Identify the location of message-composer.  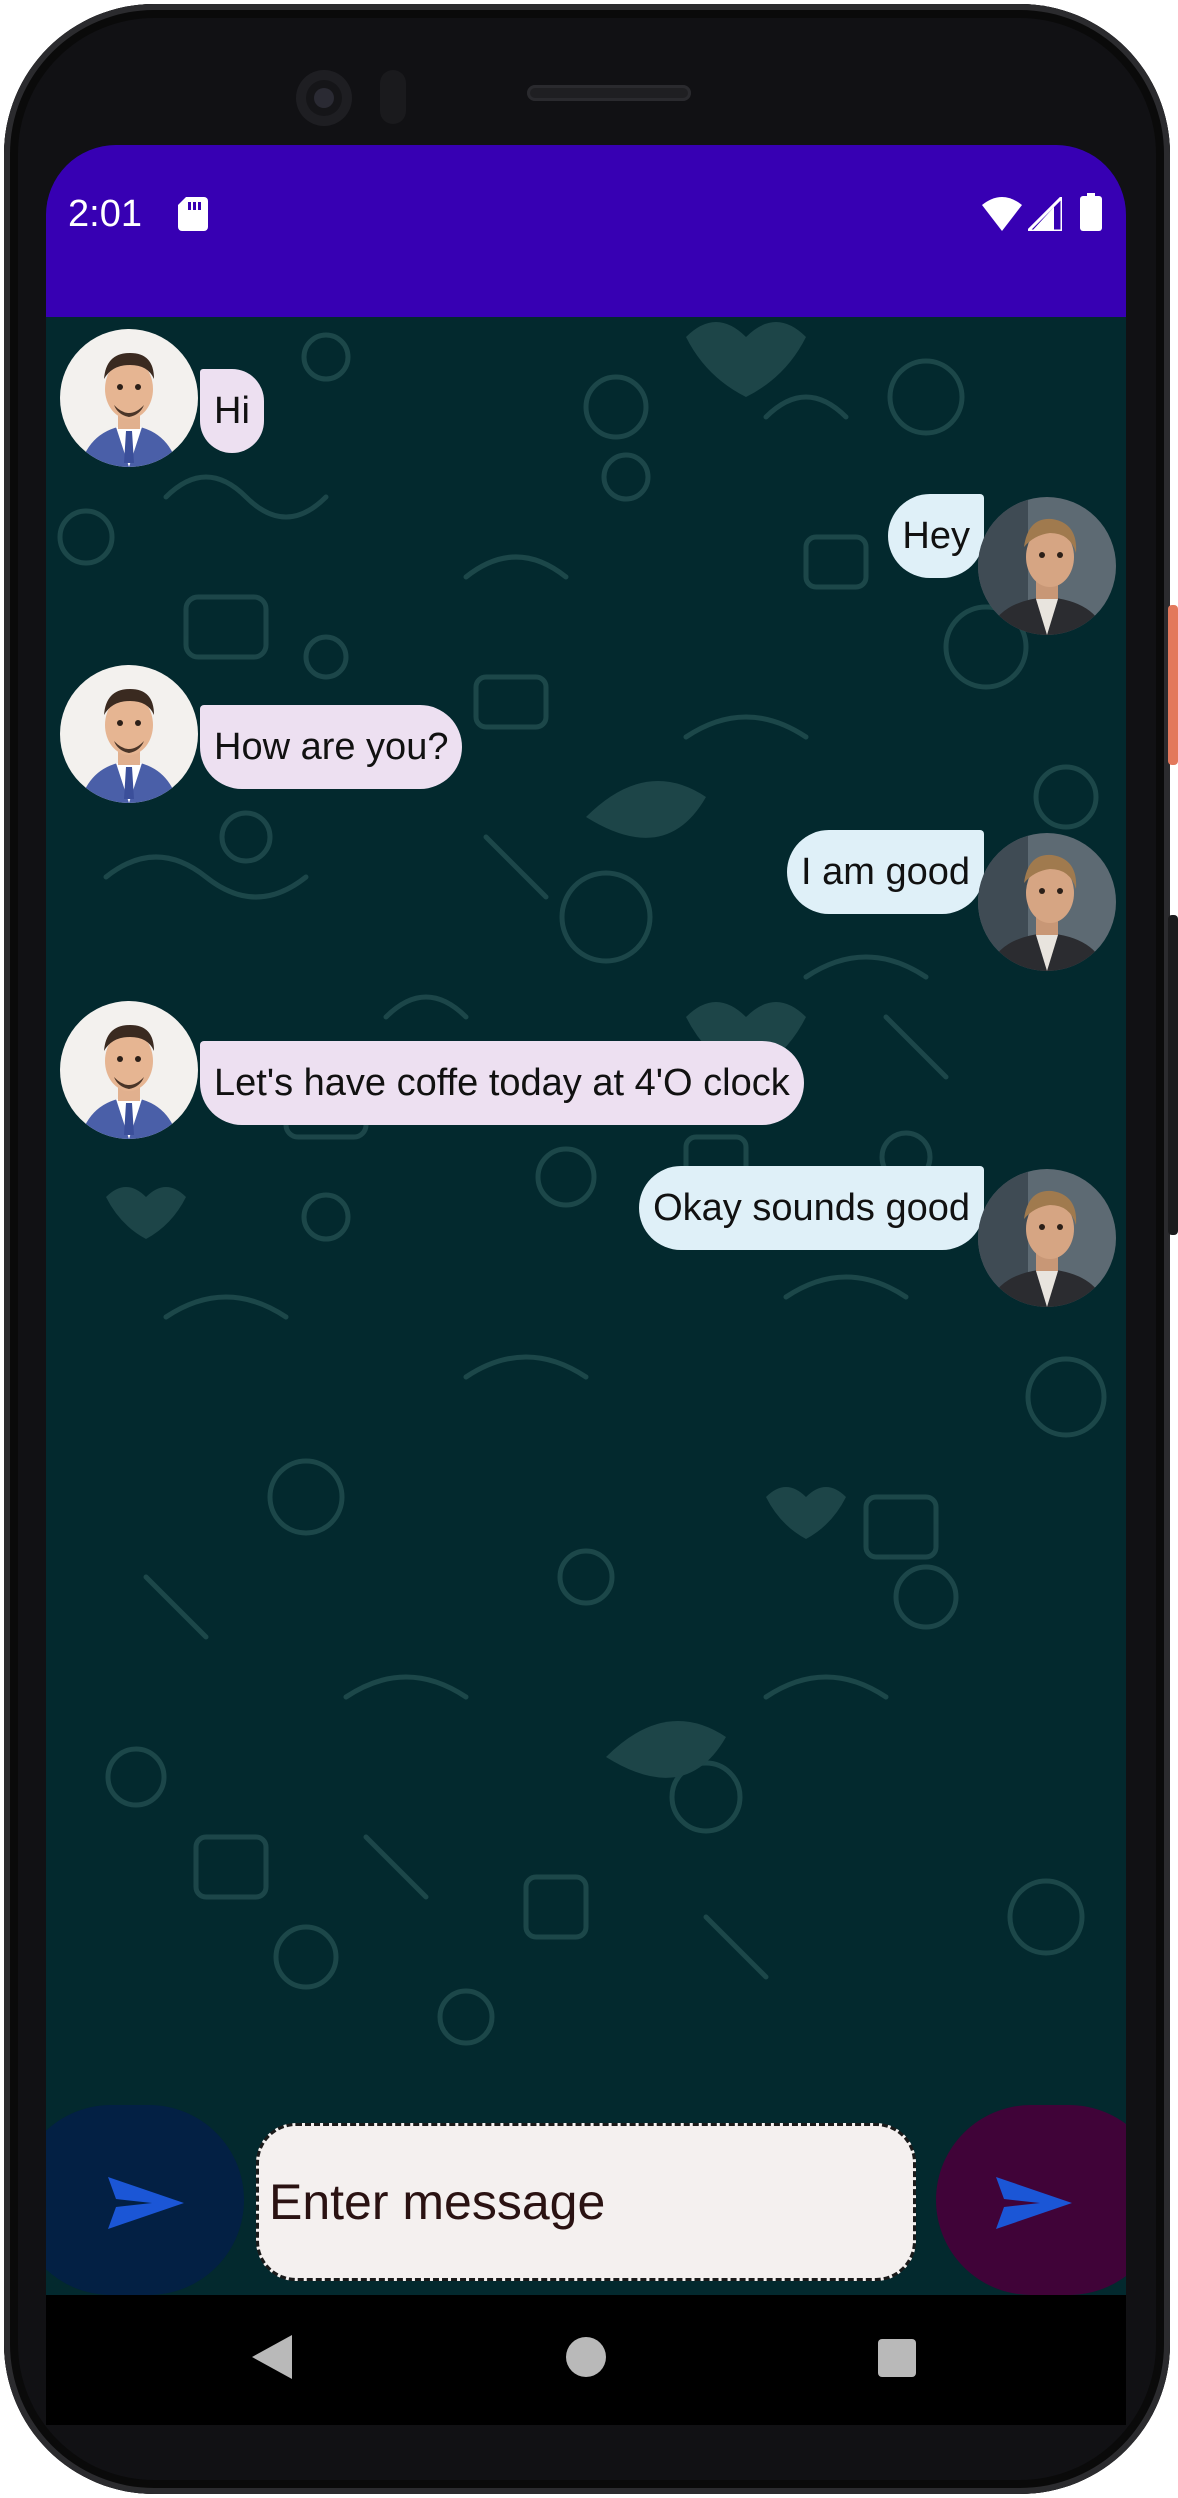
(586, 2200).